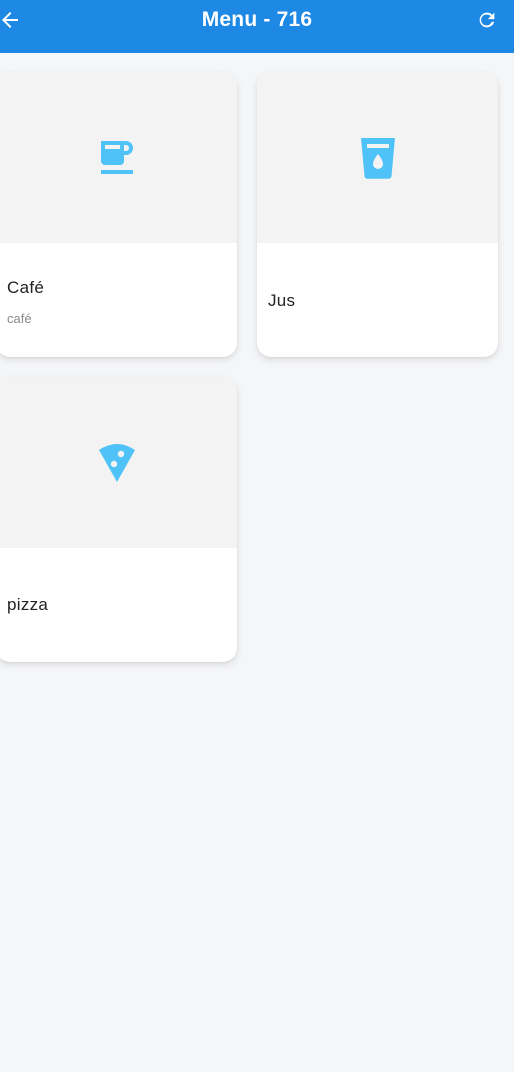  Describe the element at coordinates (28, 604) in the screenshot. I see `item-name: pizza` at that location.